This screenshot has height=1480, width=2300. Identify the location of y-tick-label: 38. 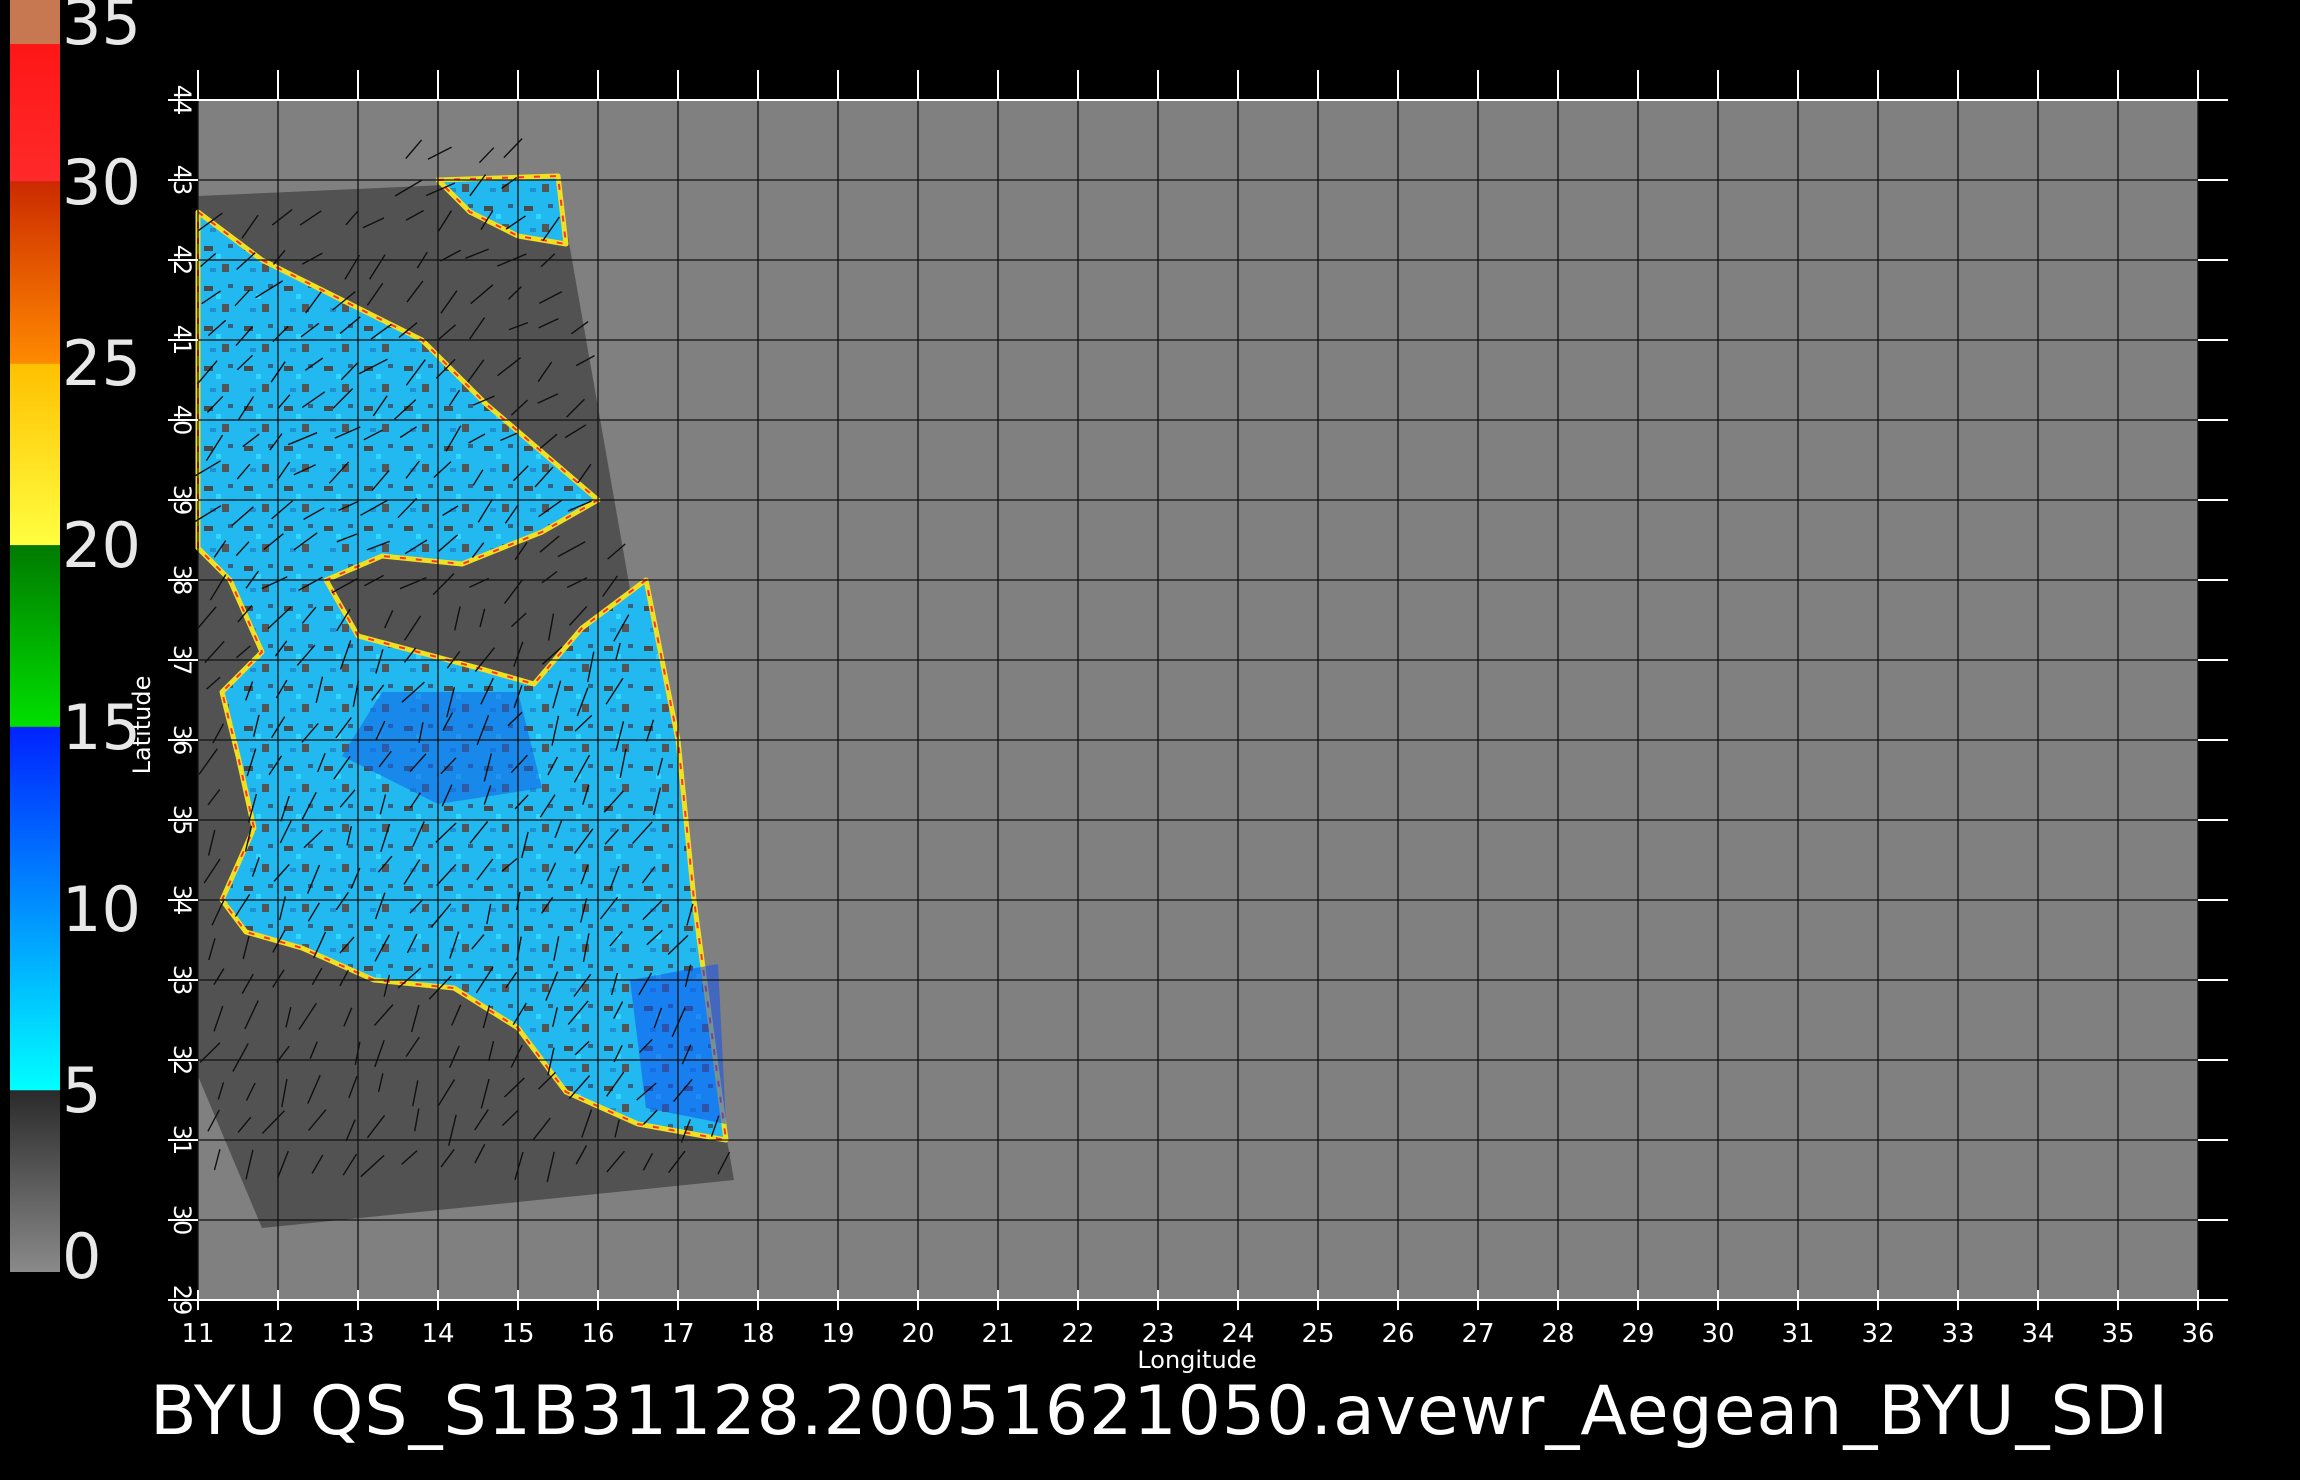
(182, 580).